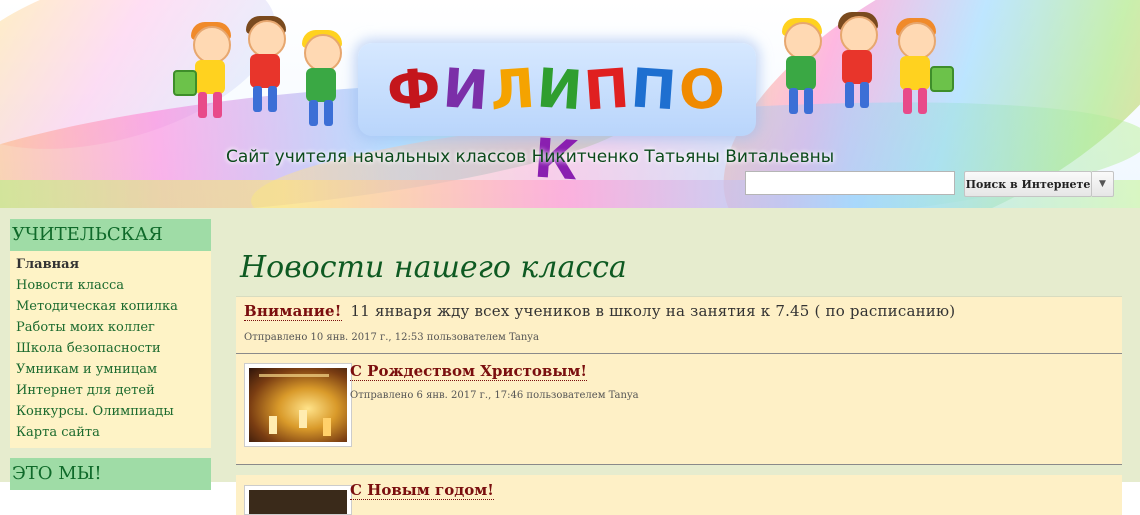 This screenshot has height=515, width=1140. I want to click on sidebar-section-title: УЧИТЕЛЬСКАЯ, so click(110, 235).